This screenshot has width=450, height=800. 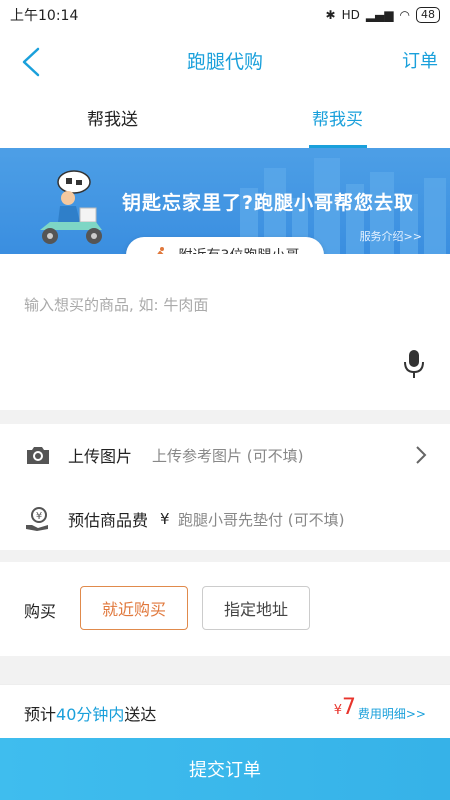 I want to click on page-title: 跑腿代购, so click(x=224, y=62).